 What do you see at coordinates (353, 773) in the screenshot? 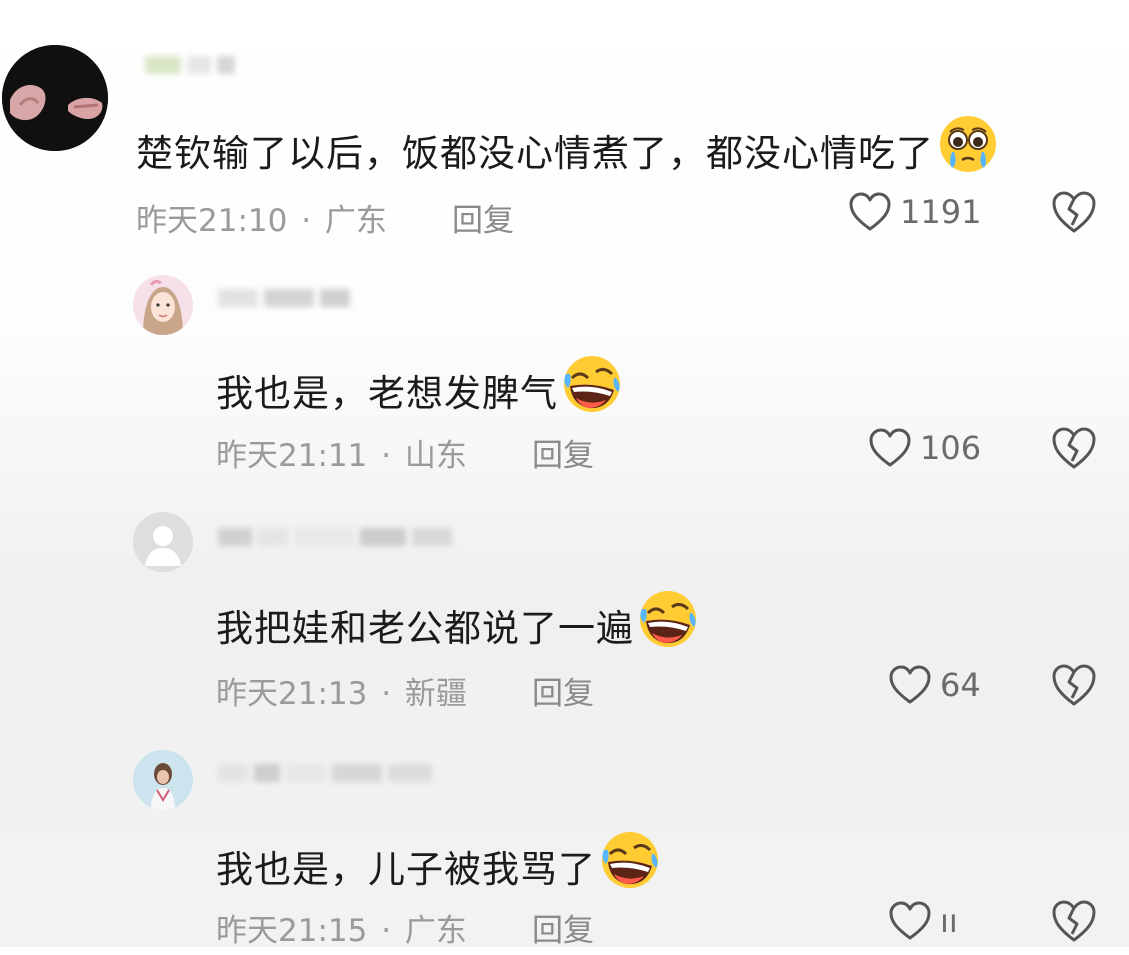
I see `username-blurred` at bounding box center [353, 773].